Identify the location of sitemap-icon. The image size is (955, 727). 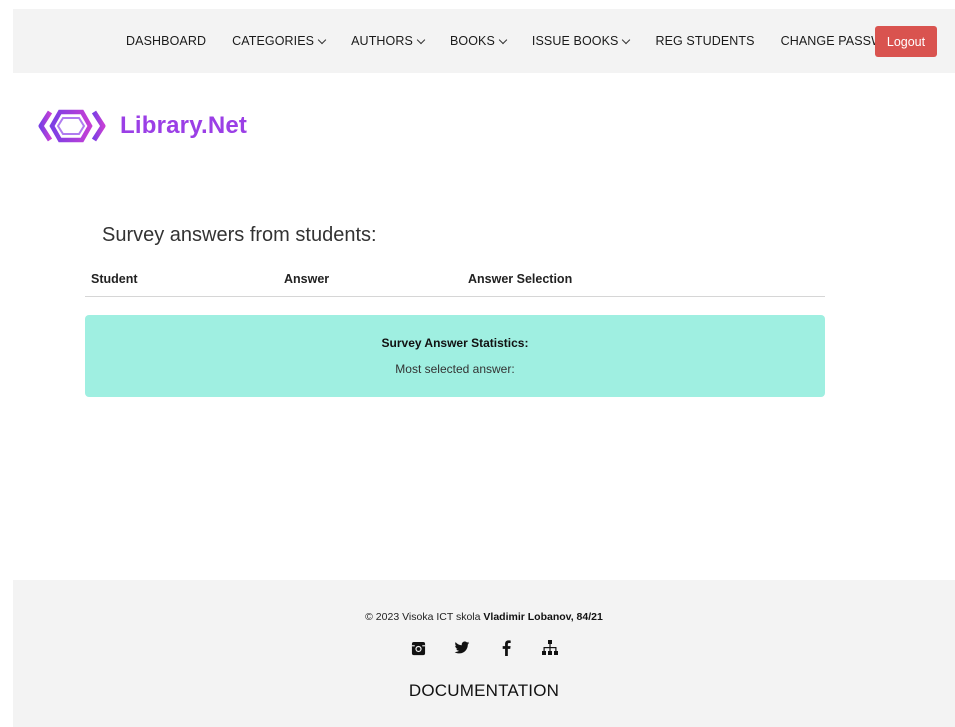
(550, 648).